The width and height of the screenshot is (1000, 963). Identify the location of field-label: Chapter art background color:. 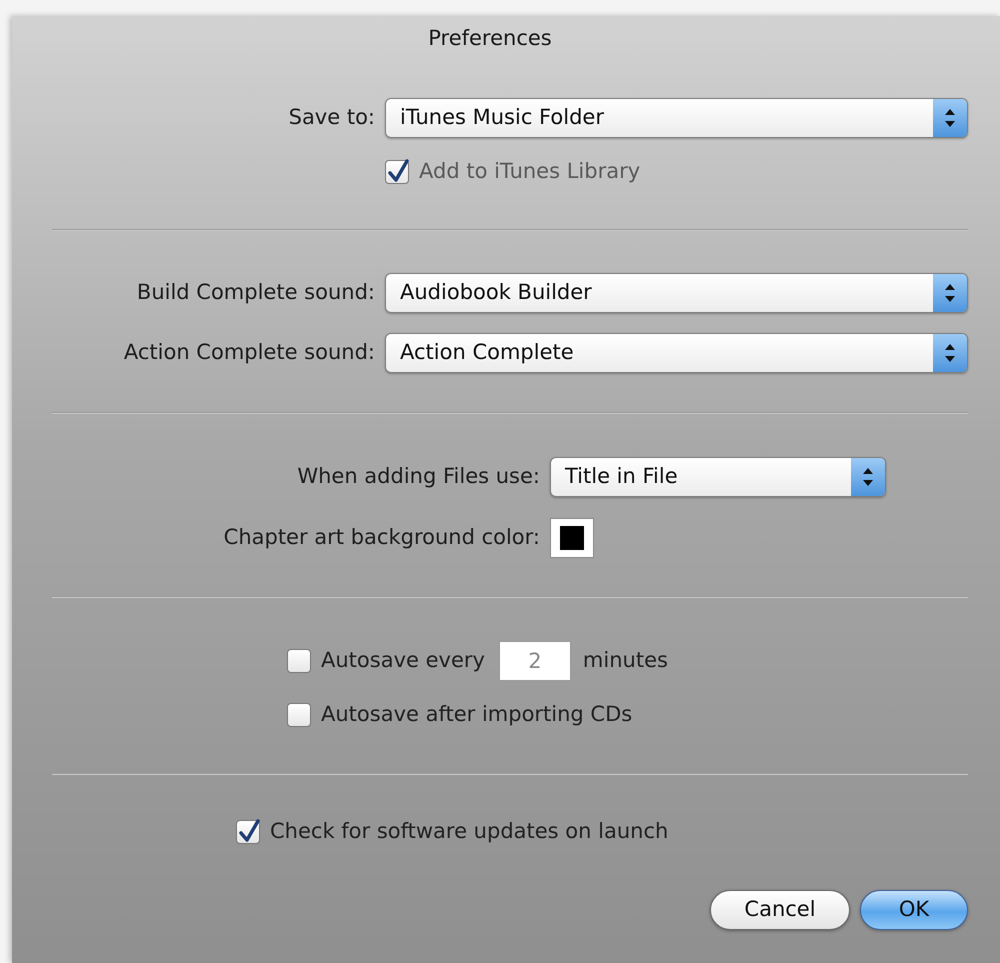
(381, 538).